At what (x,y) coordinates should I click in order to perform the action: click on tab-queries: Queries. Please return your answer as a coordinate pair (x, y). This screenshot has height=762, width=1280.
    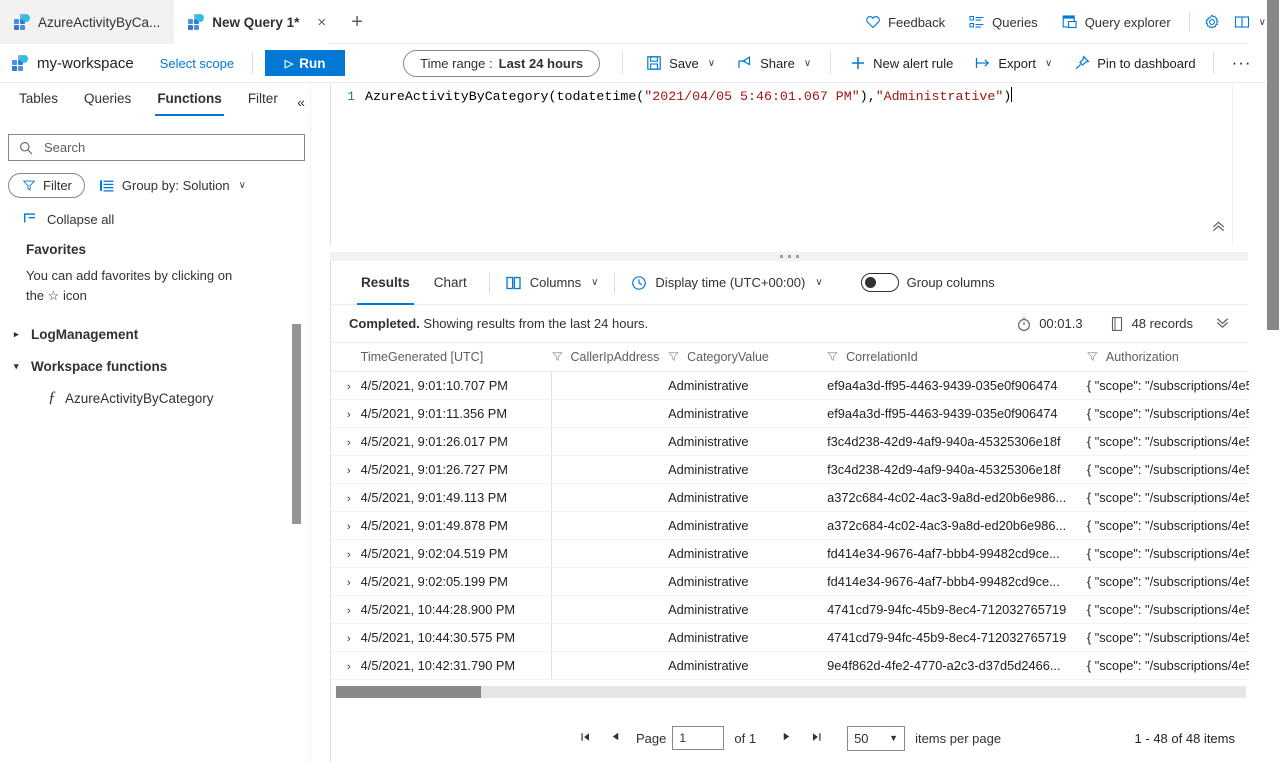
    Looking at the image, I should click on (107, 100).